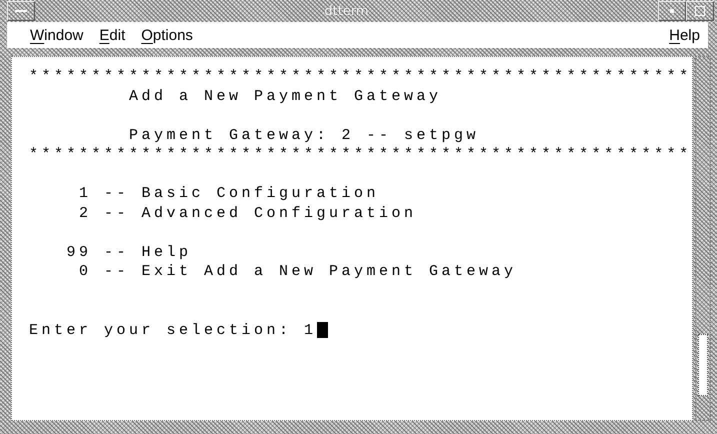  I want to click on square-icon, so click(700, 11).